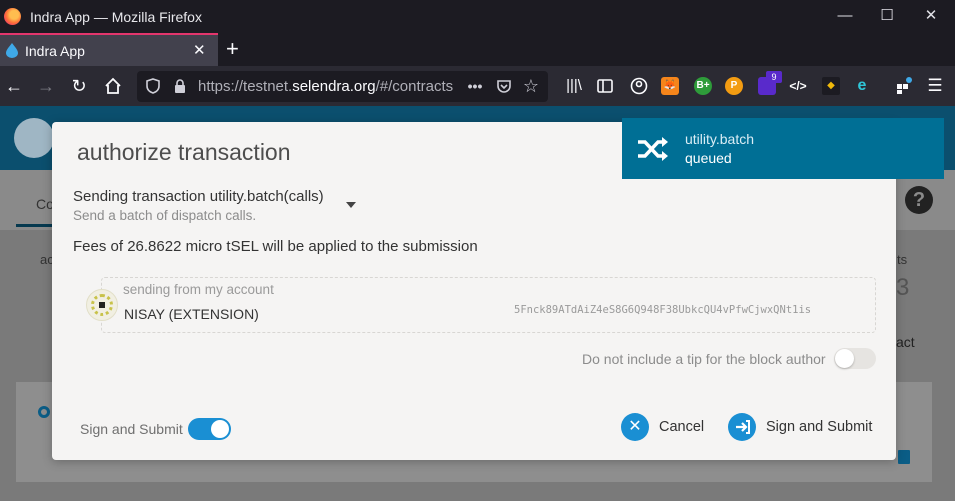 The height and width of the screenshot is (501, 955). What do you see at coordinates (46, 86) in the screenshot?
I see `forward-arrow-icon: →` at bounding box center [46, 86].